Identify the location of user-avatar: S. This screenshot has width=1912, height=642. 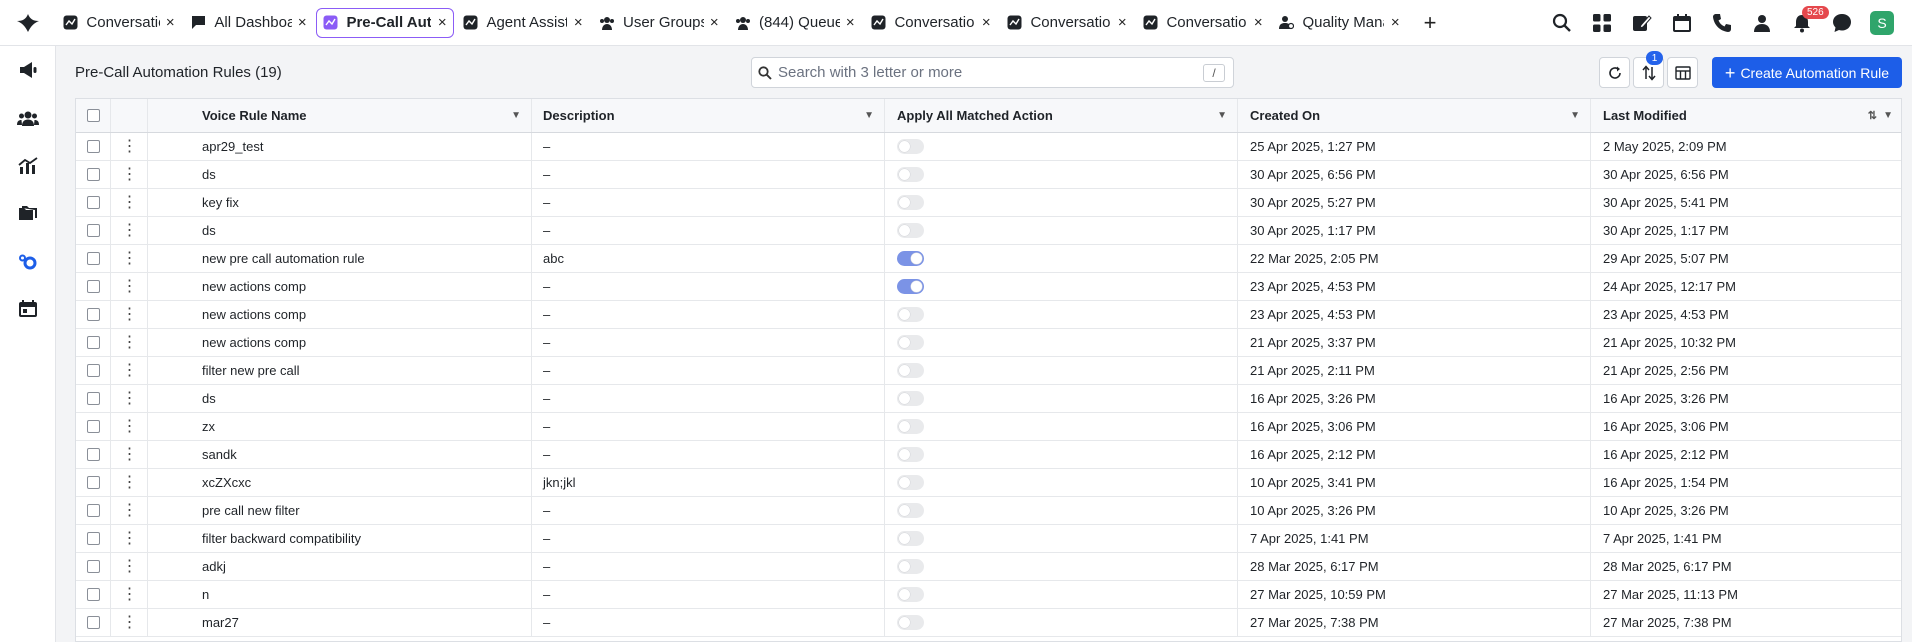
(1882, 23).